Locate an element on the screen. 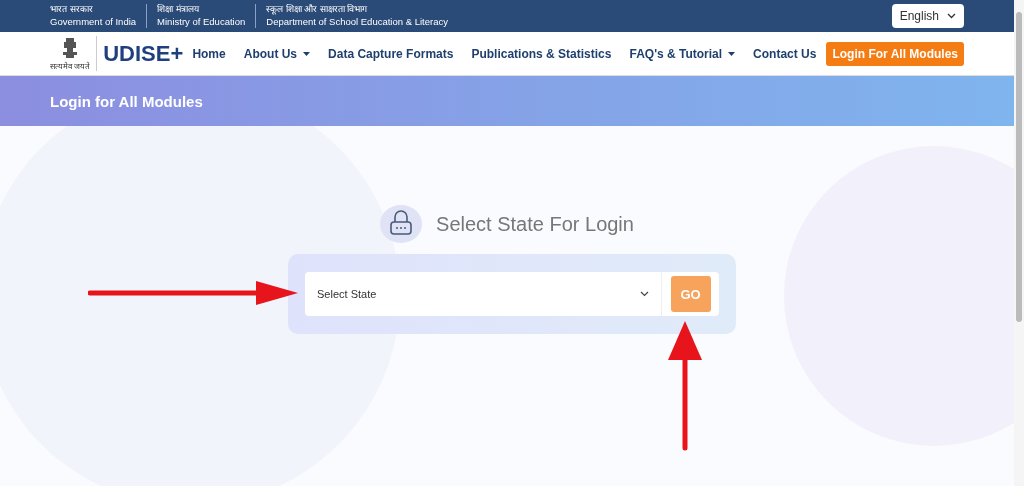 The image size is (1024, 486). department-hindi-name: शिक्षा मंत्रालय is located at coordinates (179, 9).